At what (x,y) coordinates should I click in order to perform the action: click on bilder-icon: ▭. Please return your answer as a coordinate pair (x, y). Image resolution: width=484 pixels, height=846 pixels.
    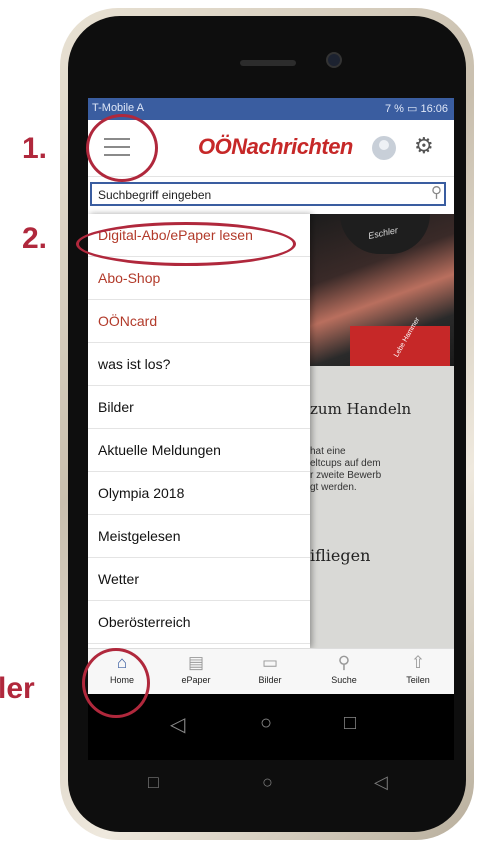
    Looking at the image, I should click on (270, 662).